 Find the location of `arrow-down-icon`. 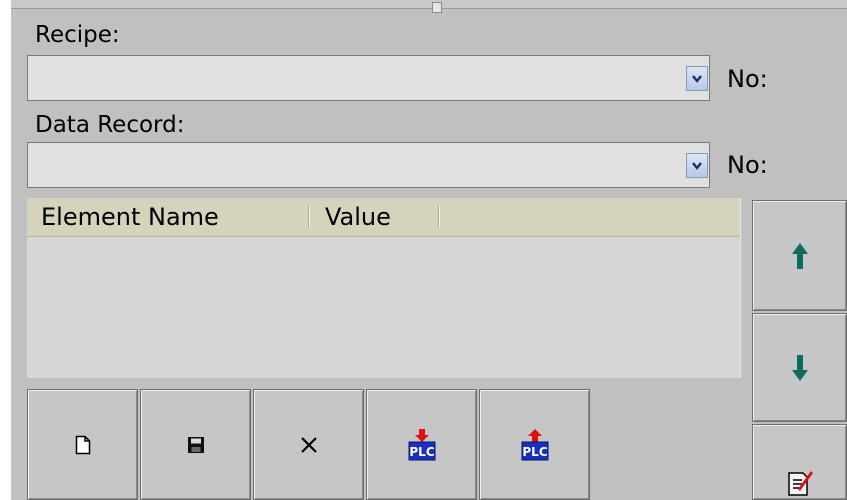

arrow-down-icon is located at coordinates (799, 367).